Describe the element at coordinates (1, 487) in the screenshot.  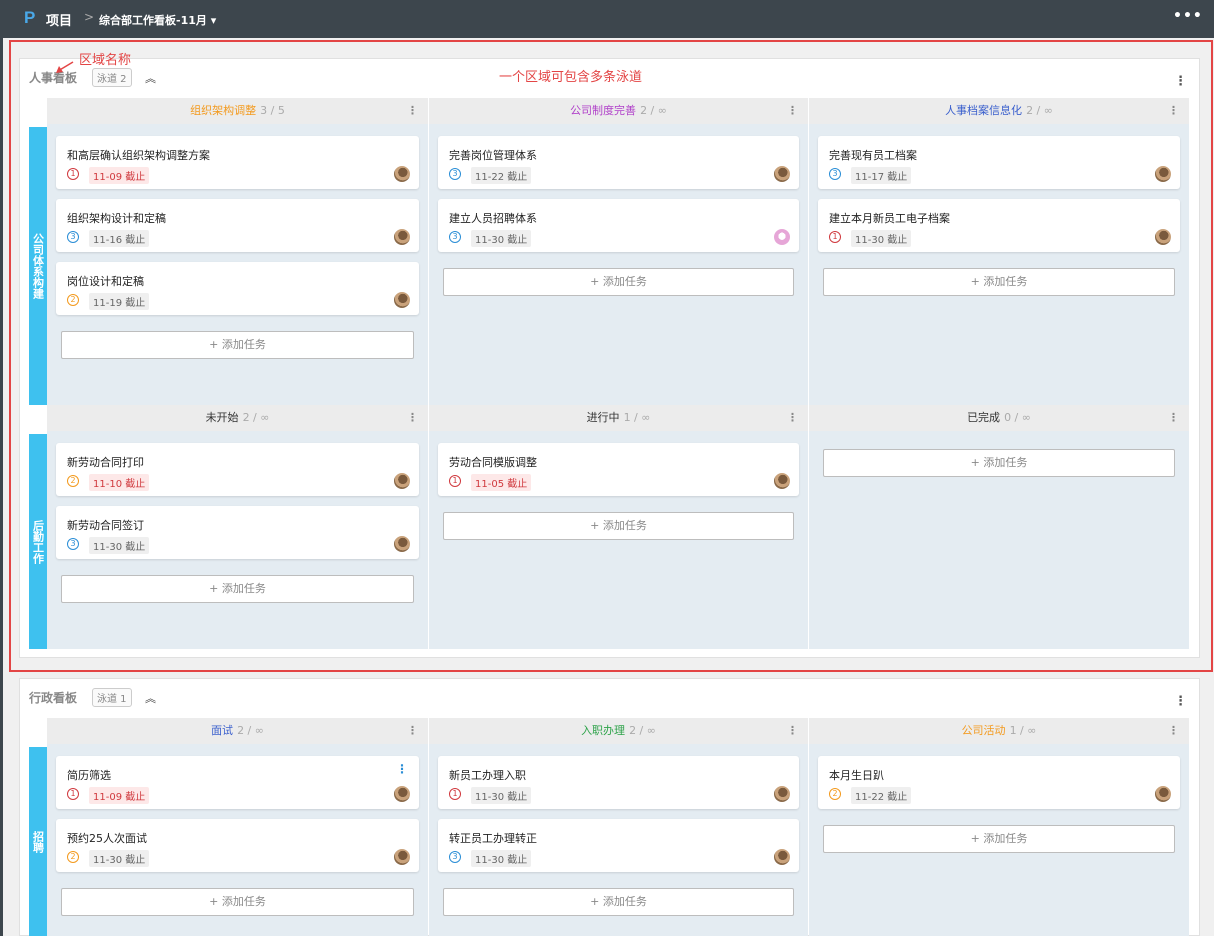
I see `left-edge` at that location.